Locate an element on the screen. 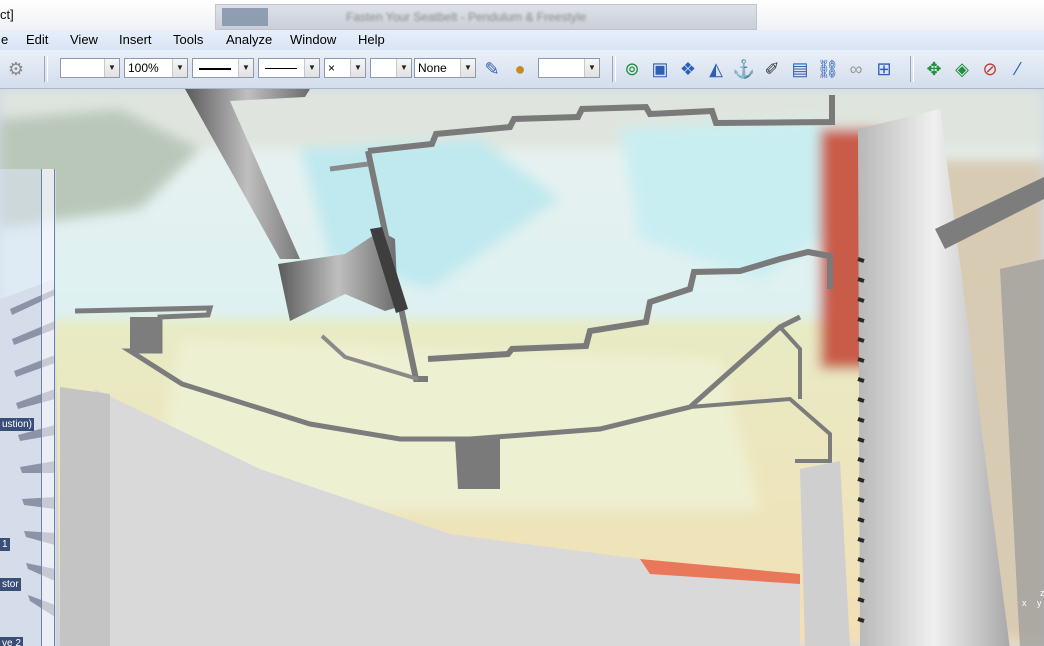  open-icon: ⊚ is located at coordinates (632, 69).